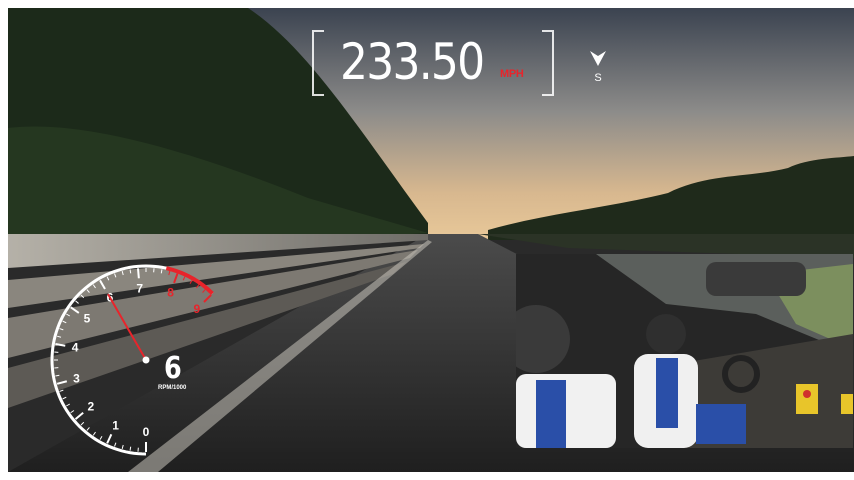 The image size is (854, 480). I want to click on tach-tick-label: 5, so click(87, 319).